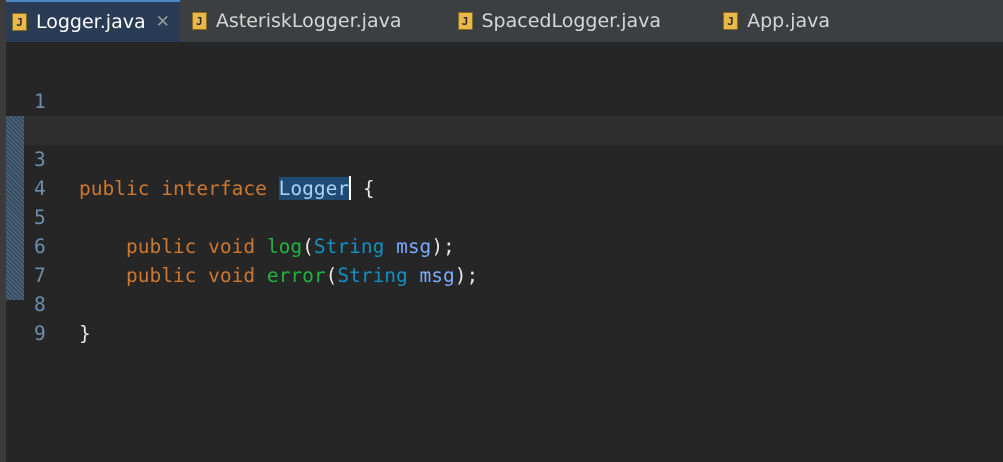 The width and height of the screenshot is (1003, 462). What do you see at coordinates (504, 114) in the screenshot?
I see `code-line-2: 2` at bounding box center [504, 114].